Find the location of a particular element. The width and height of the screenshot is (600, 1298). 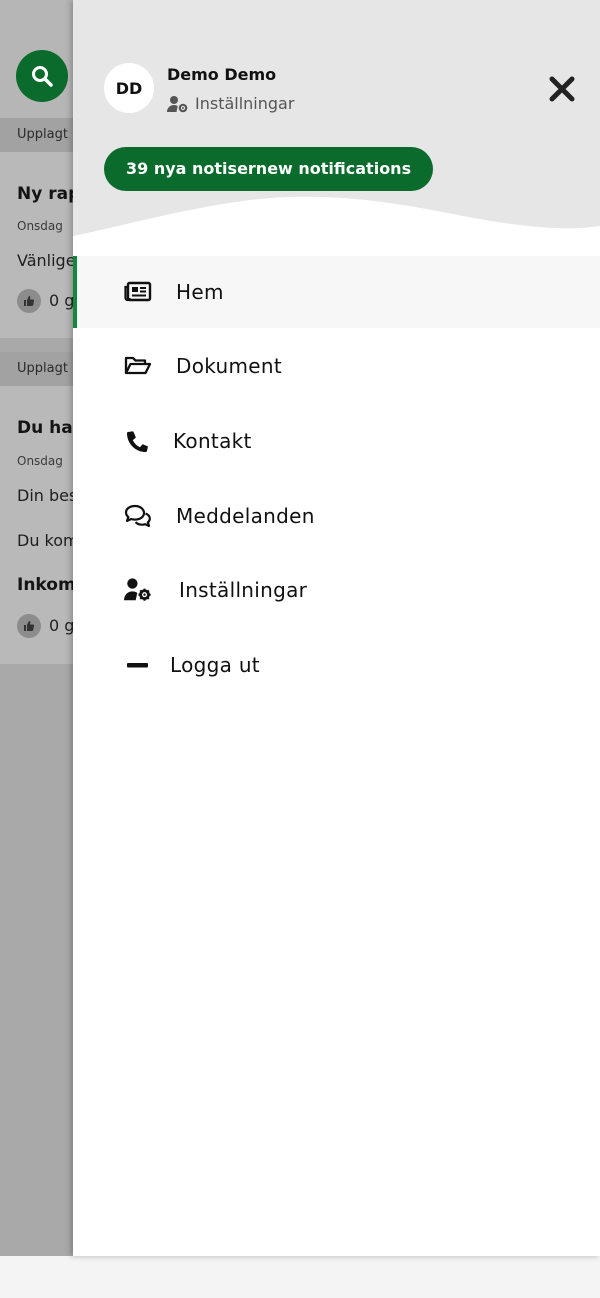

menu-item-dokument: Dokument is located at coordinates (336, 366).